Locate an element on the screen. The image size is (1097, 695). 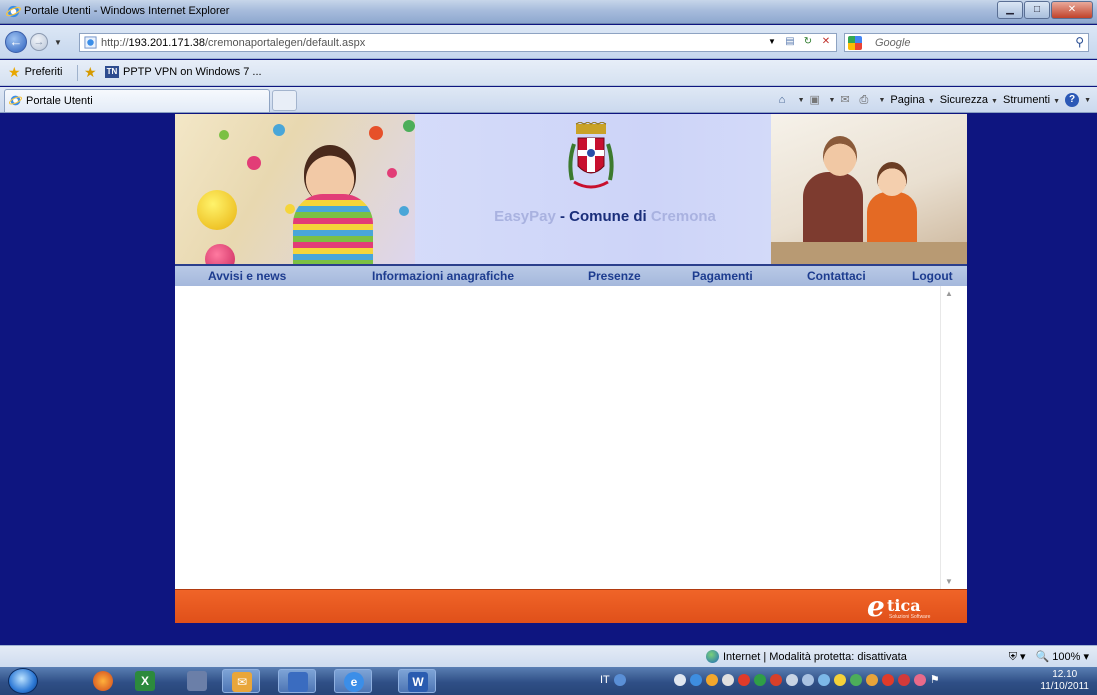
volume-icon is located at coordinates (679, 679).